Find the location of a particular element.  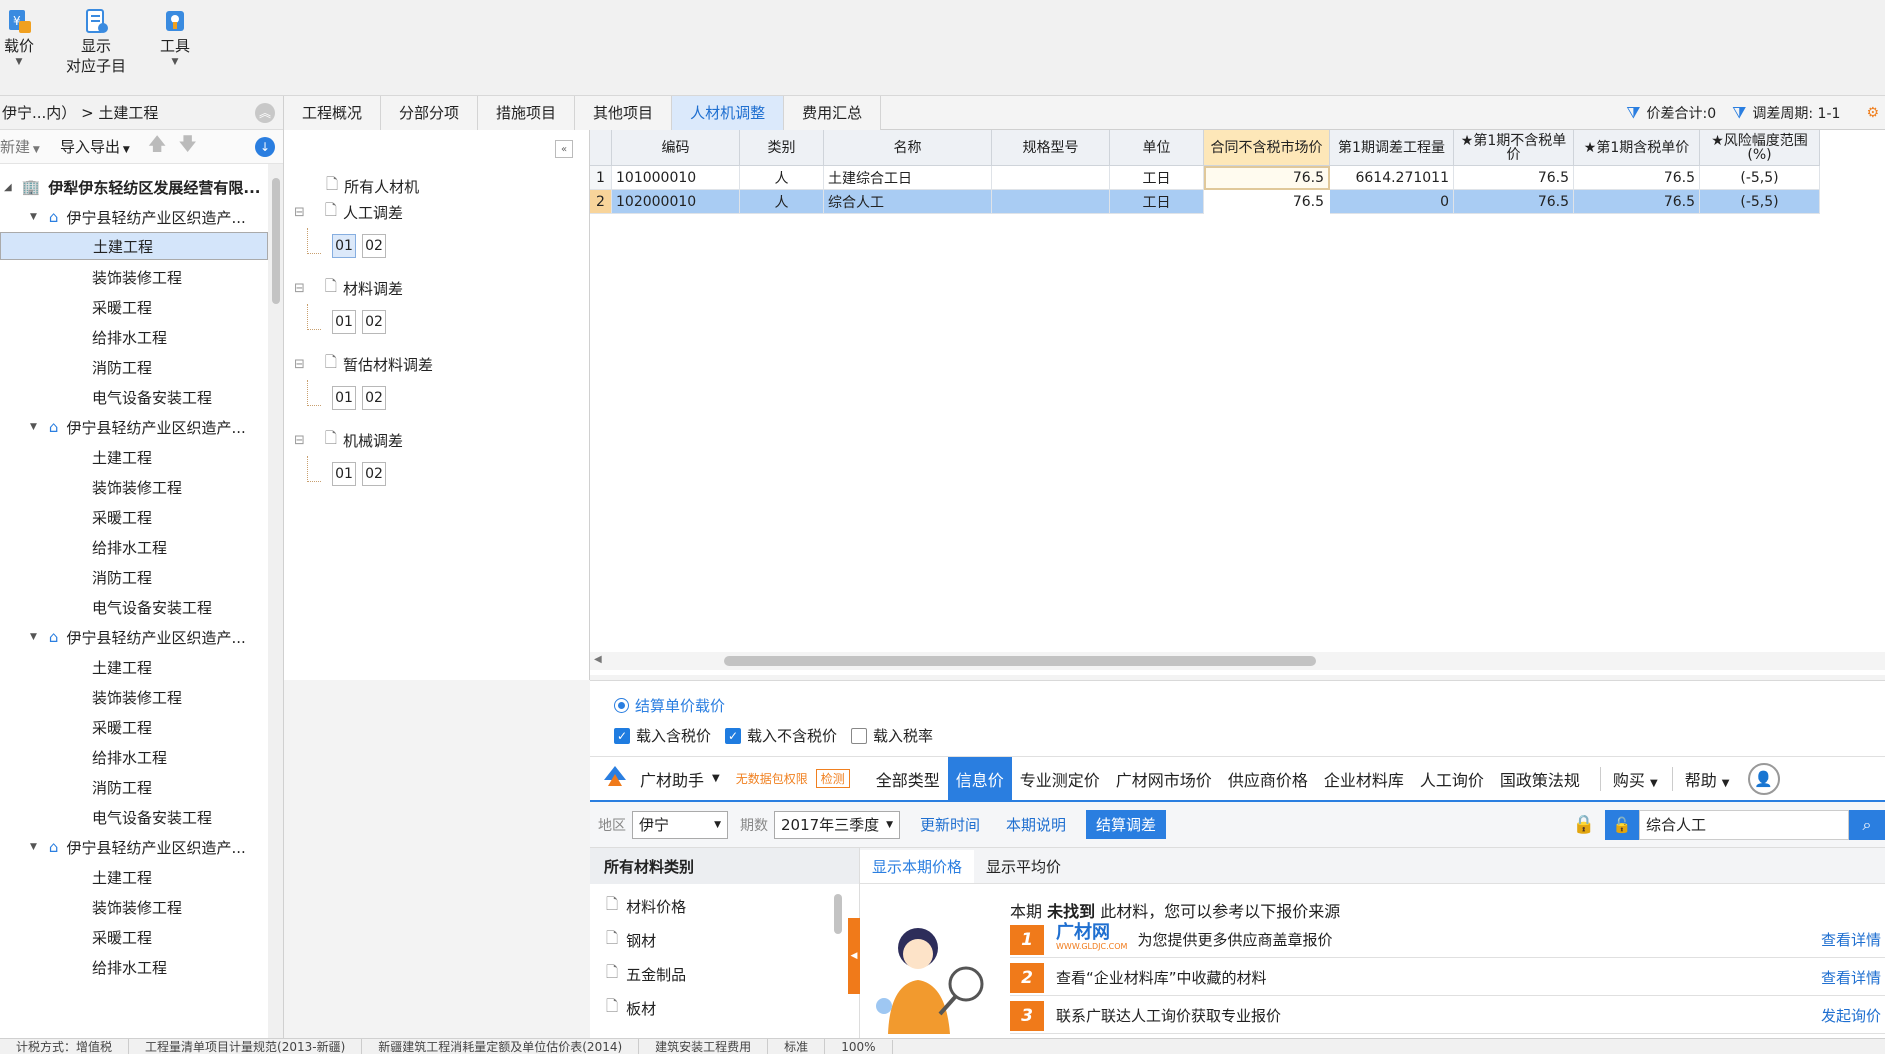

source-tab: 信息价 is located at coordinates (979, 778).